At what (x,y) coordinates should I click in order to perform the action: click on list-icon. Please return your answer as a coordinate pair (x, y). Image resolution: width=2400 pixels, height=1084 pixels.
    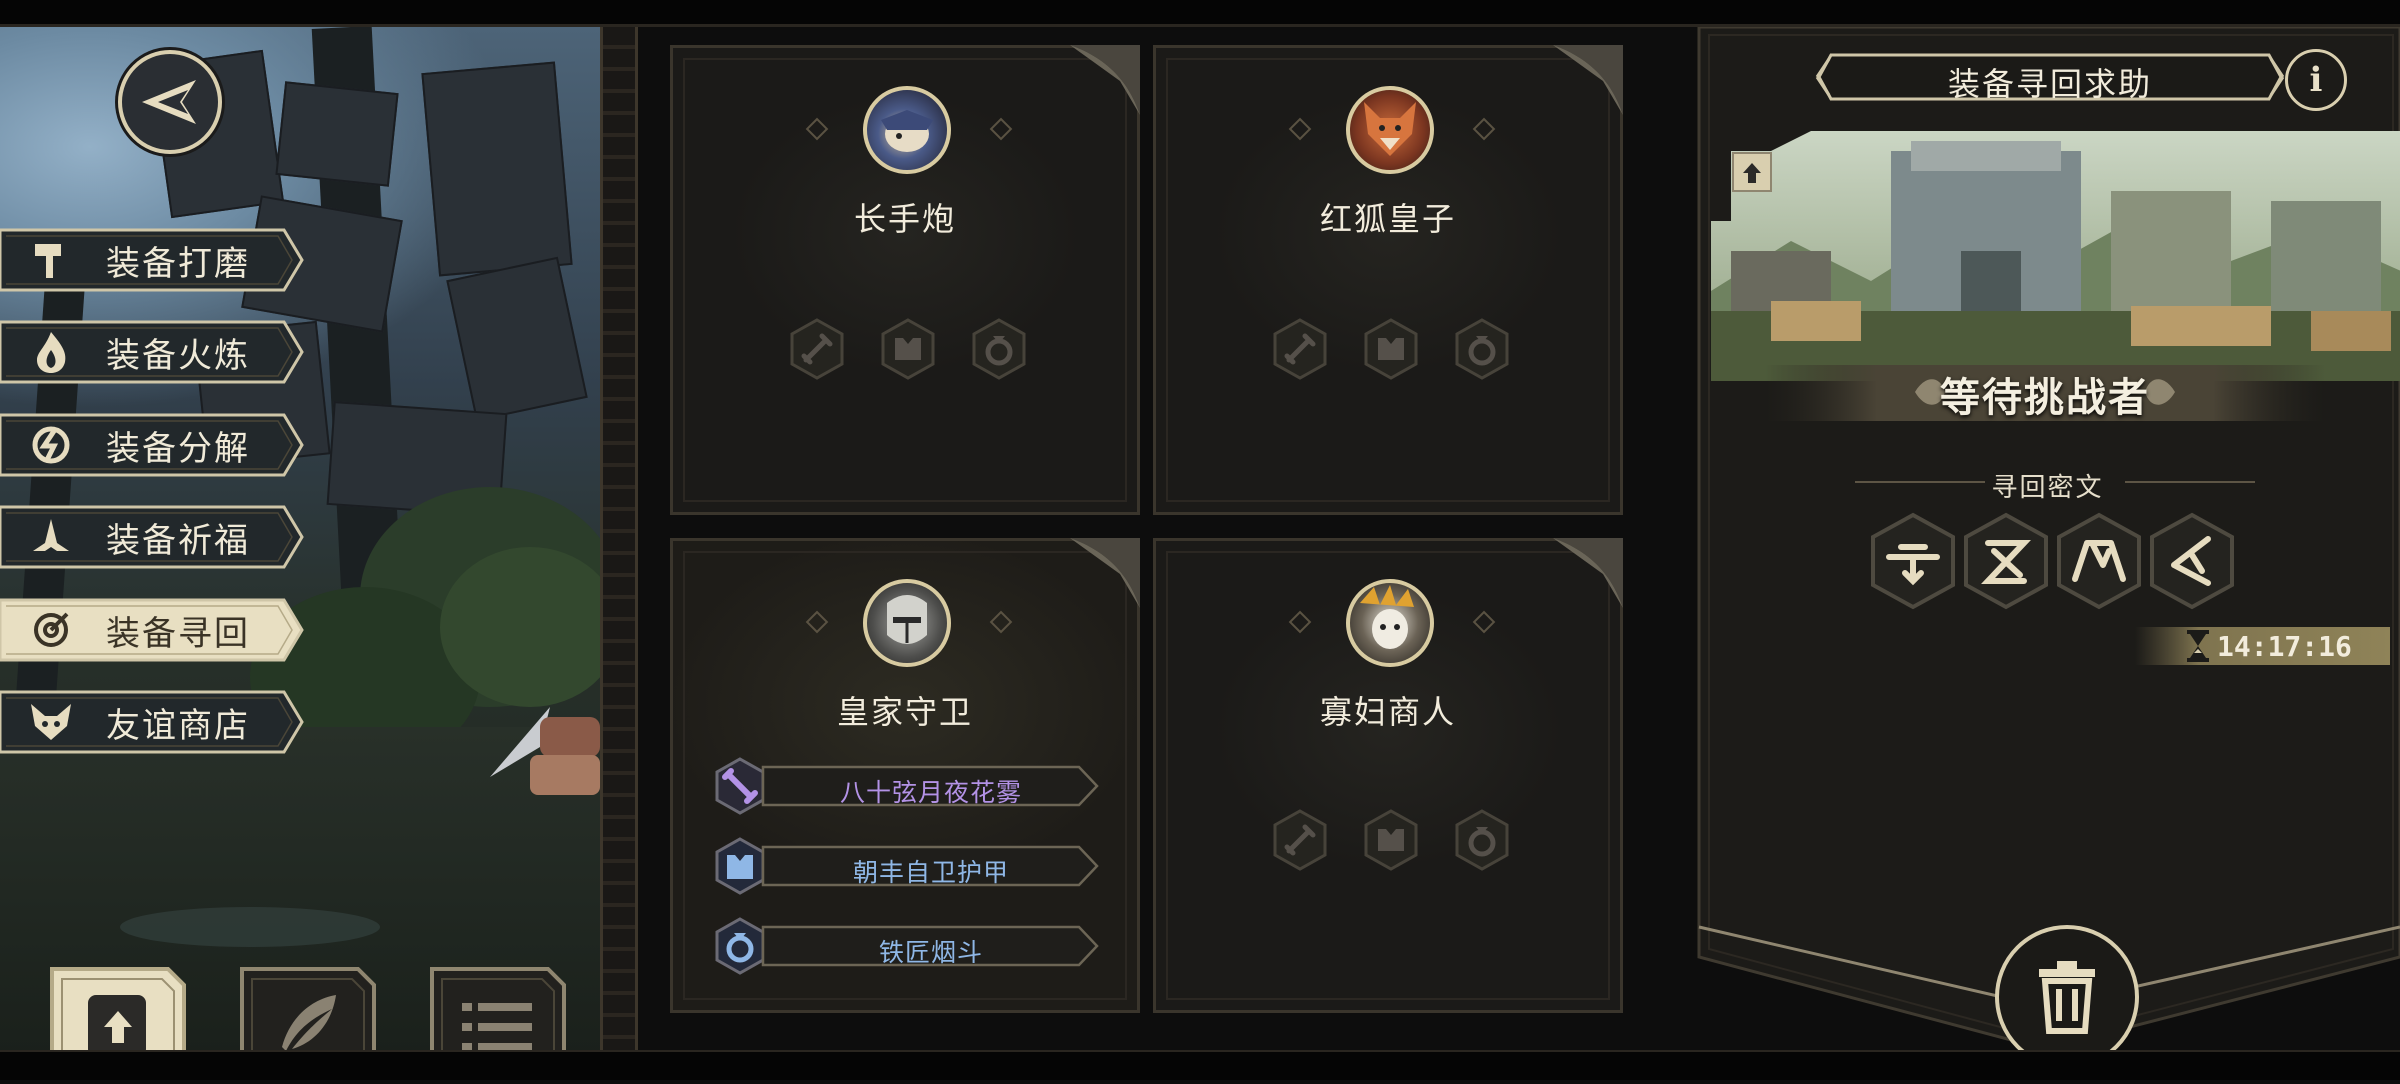
    Looking at the image, I should click on (497, 1027).